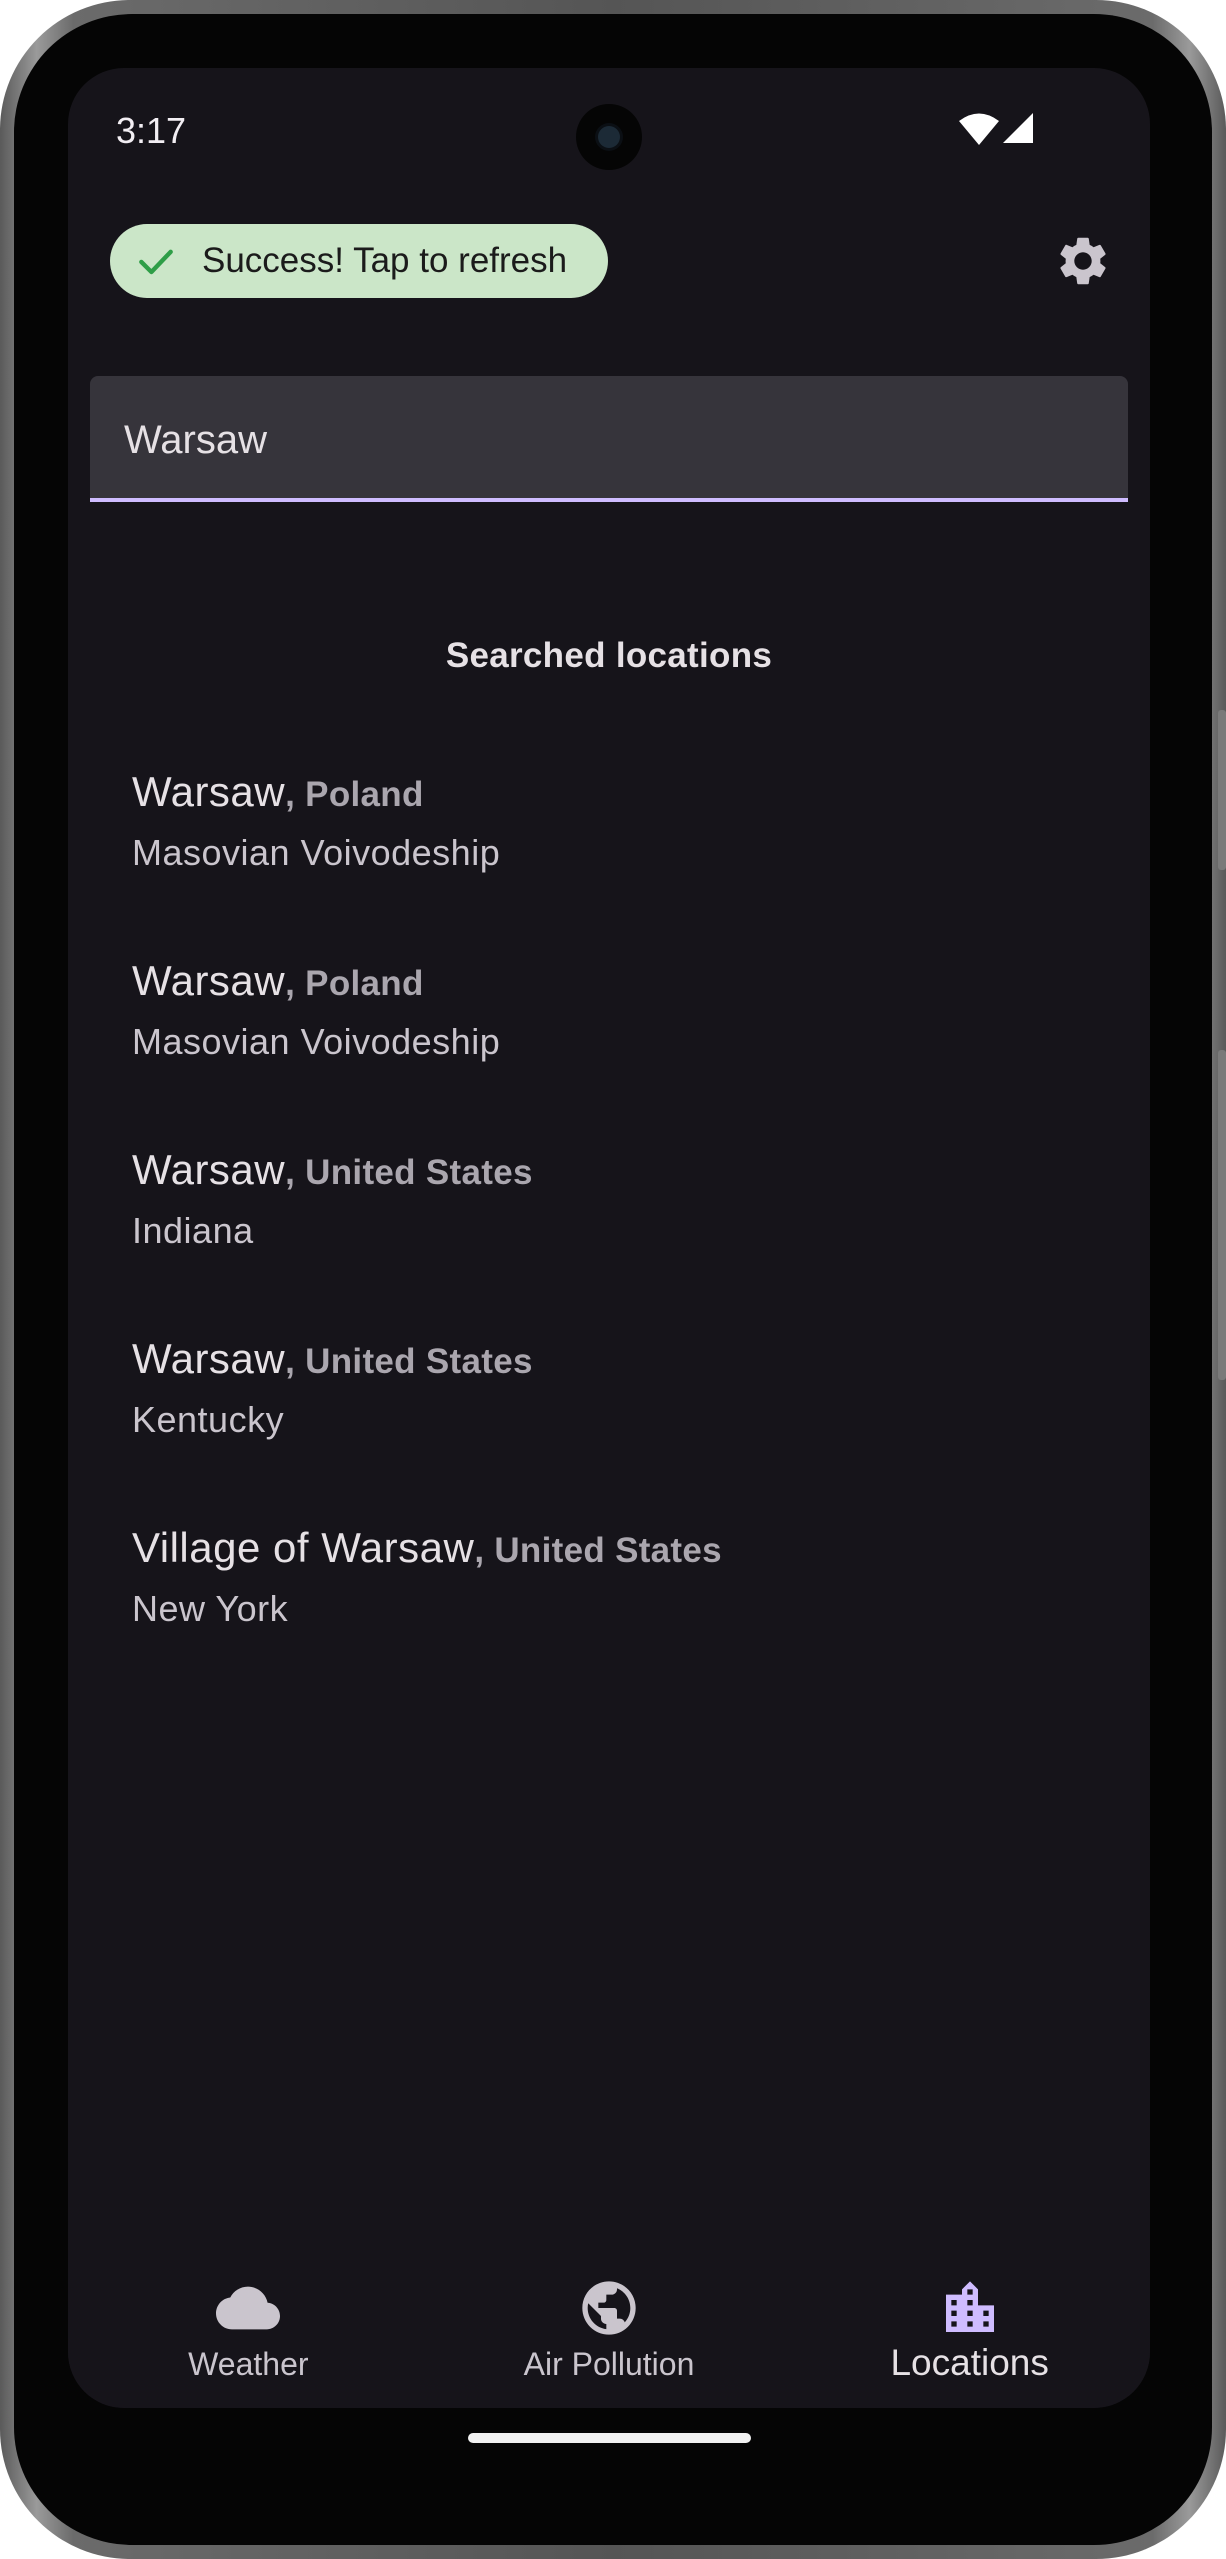 This screenshot has width=1226, height=2559. Describe the element at coordinates (208, 1419) in the screenshot. I see `location-region: Kentucky` at that location.